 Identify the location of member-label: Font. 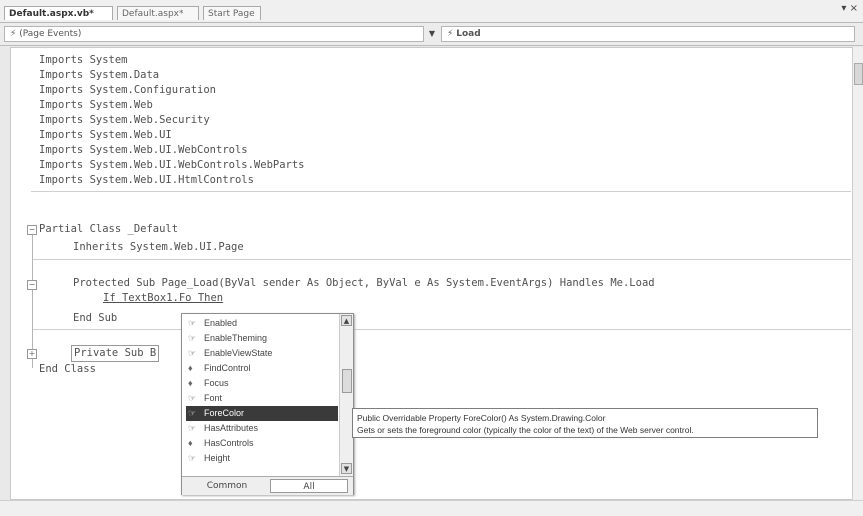
(213, 398).